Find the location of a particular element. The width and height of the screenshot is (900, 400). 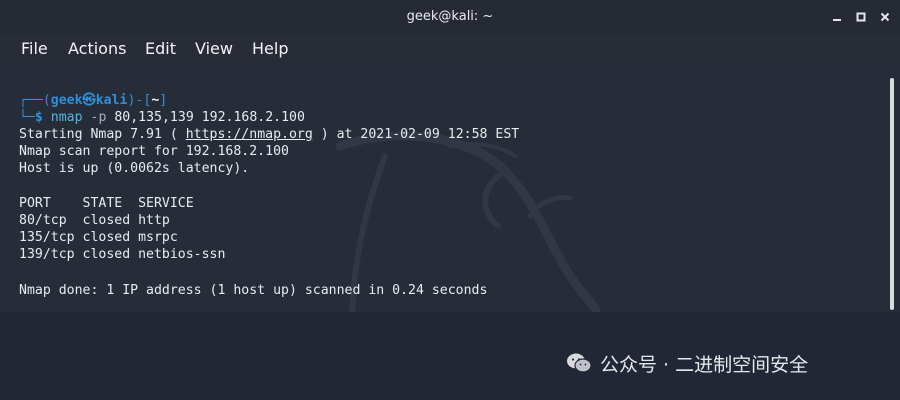

output-port-row: 80/tcp closed http is located at coordinates (94, 220).